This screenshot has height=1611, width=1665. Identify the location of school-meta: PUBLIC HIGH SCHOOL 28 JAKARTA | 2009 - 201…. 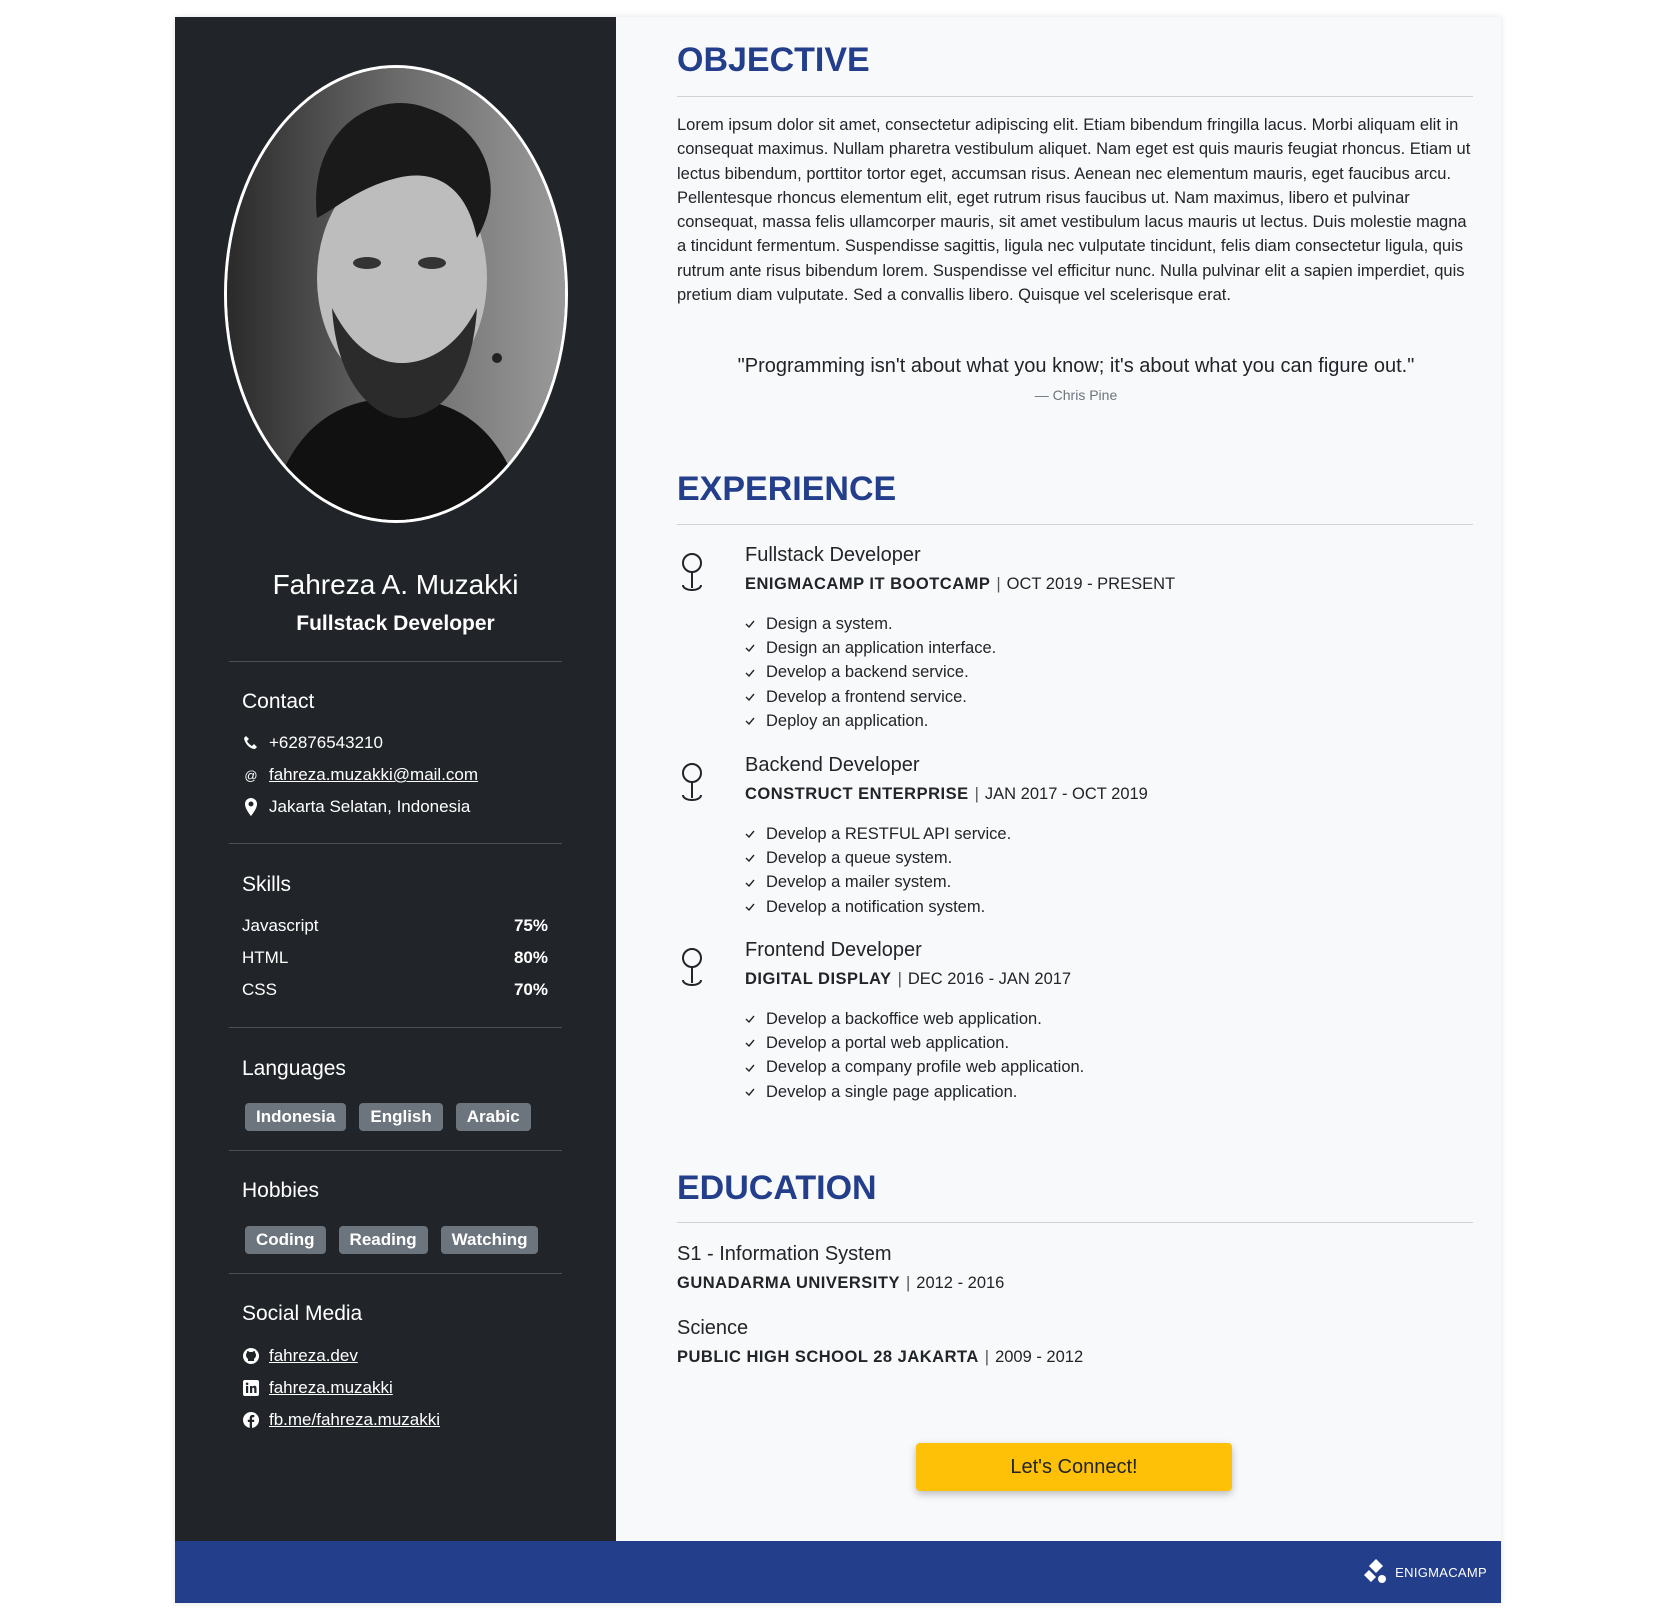
(880, 1357).